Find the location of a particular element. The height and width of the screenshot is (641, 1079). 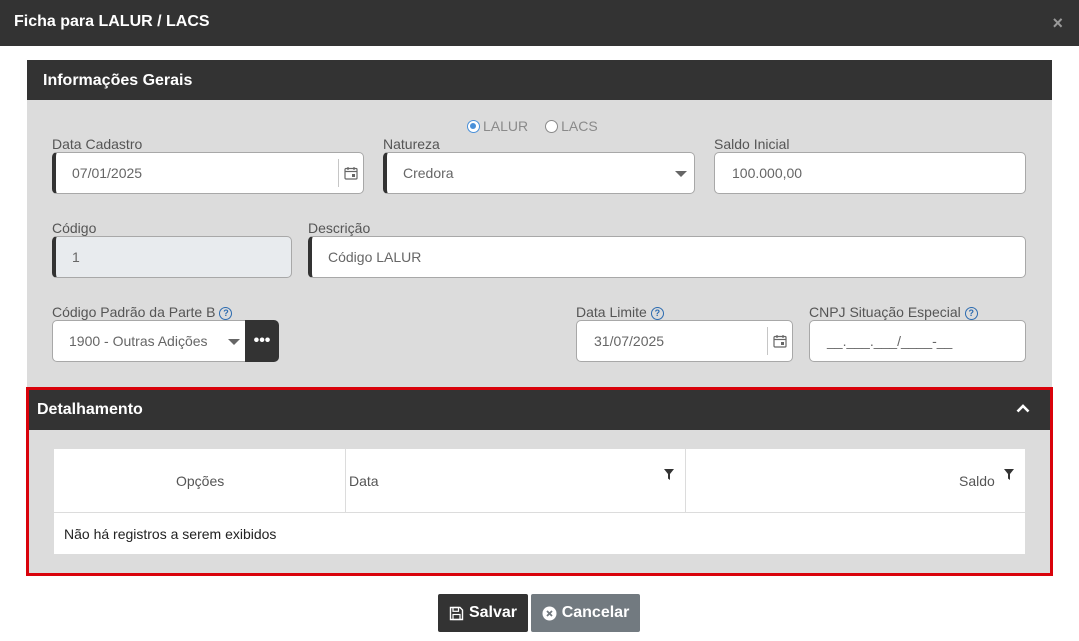

radio-lacs is located at coordinates (552, 126).